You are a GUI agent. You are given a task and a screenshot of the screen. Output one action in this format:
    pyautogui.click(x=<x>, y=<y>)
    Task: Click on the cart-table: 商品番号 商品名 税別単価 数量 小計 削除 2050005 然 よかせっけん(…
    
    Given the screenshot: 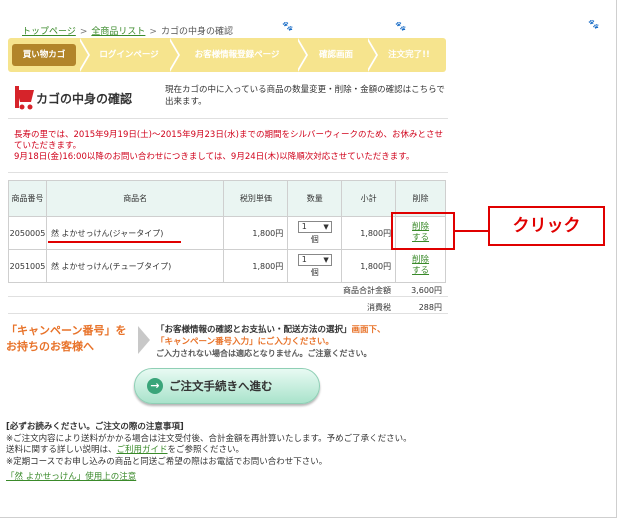 What is the action you would take?
    pyautogui.click(x=227, y=231)
    